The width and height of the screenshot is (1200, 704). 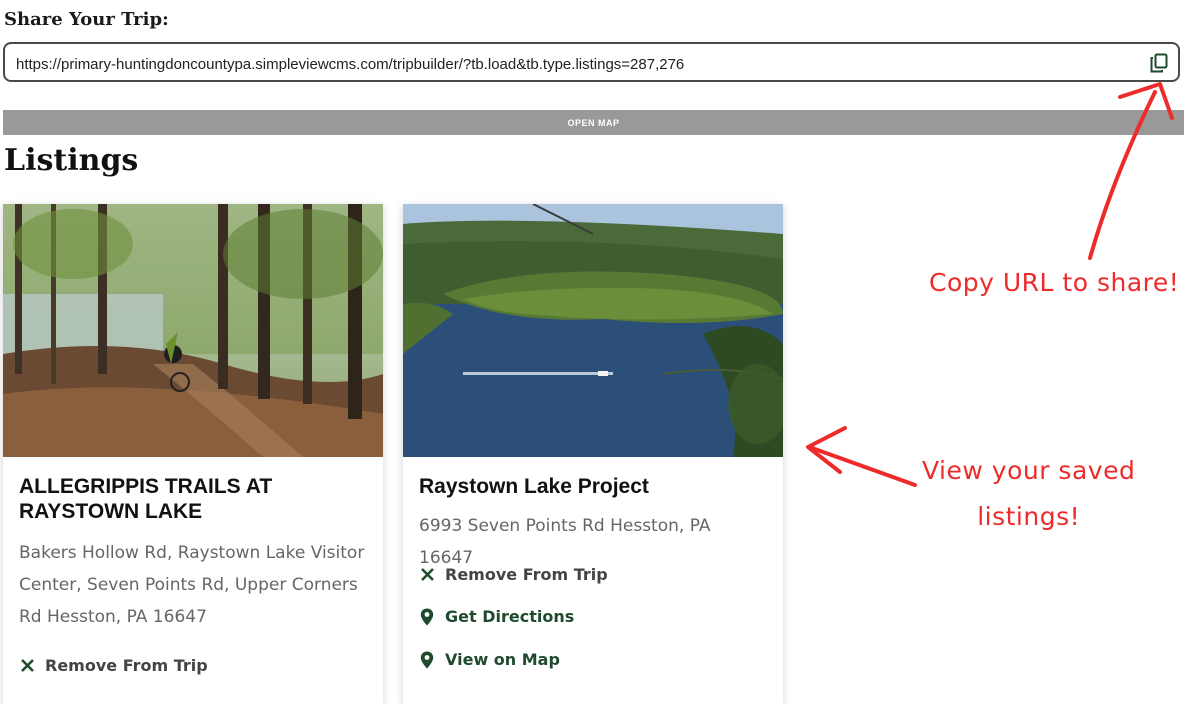 I want to click on get-directions-link: Get Directions, so click(x=496, y=616).